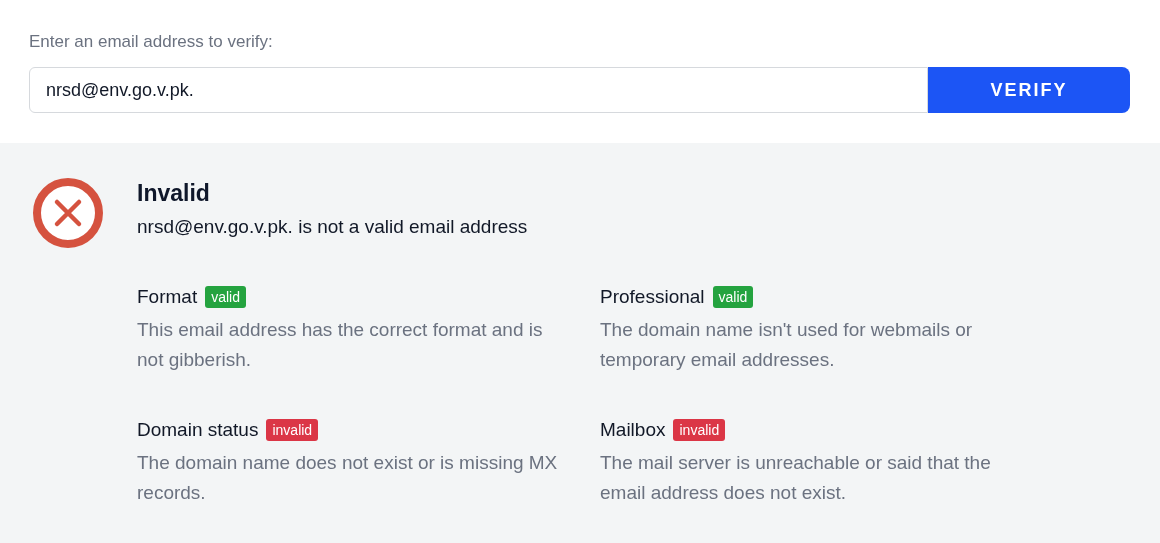  I want to click on check-description: The domain name does not exist or is missing MX records., so click(348, 478).